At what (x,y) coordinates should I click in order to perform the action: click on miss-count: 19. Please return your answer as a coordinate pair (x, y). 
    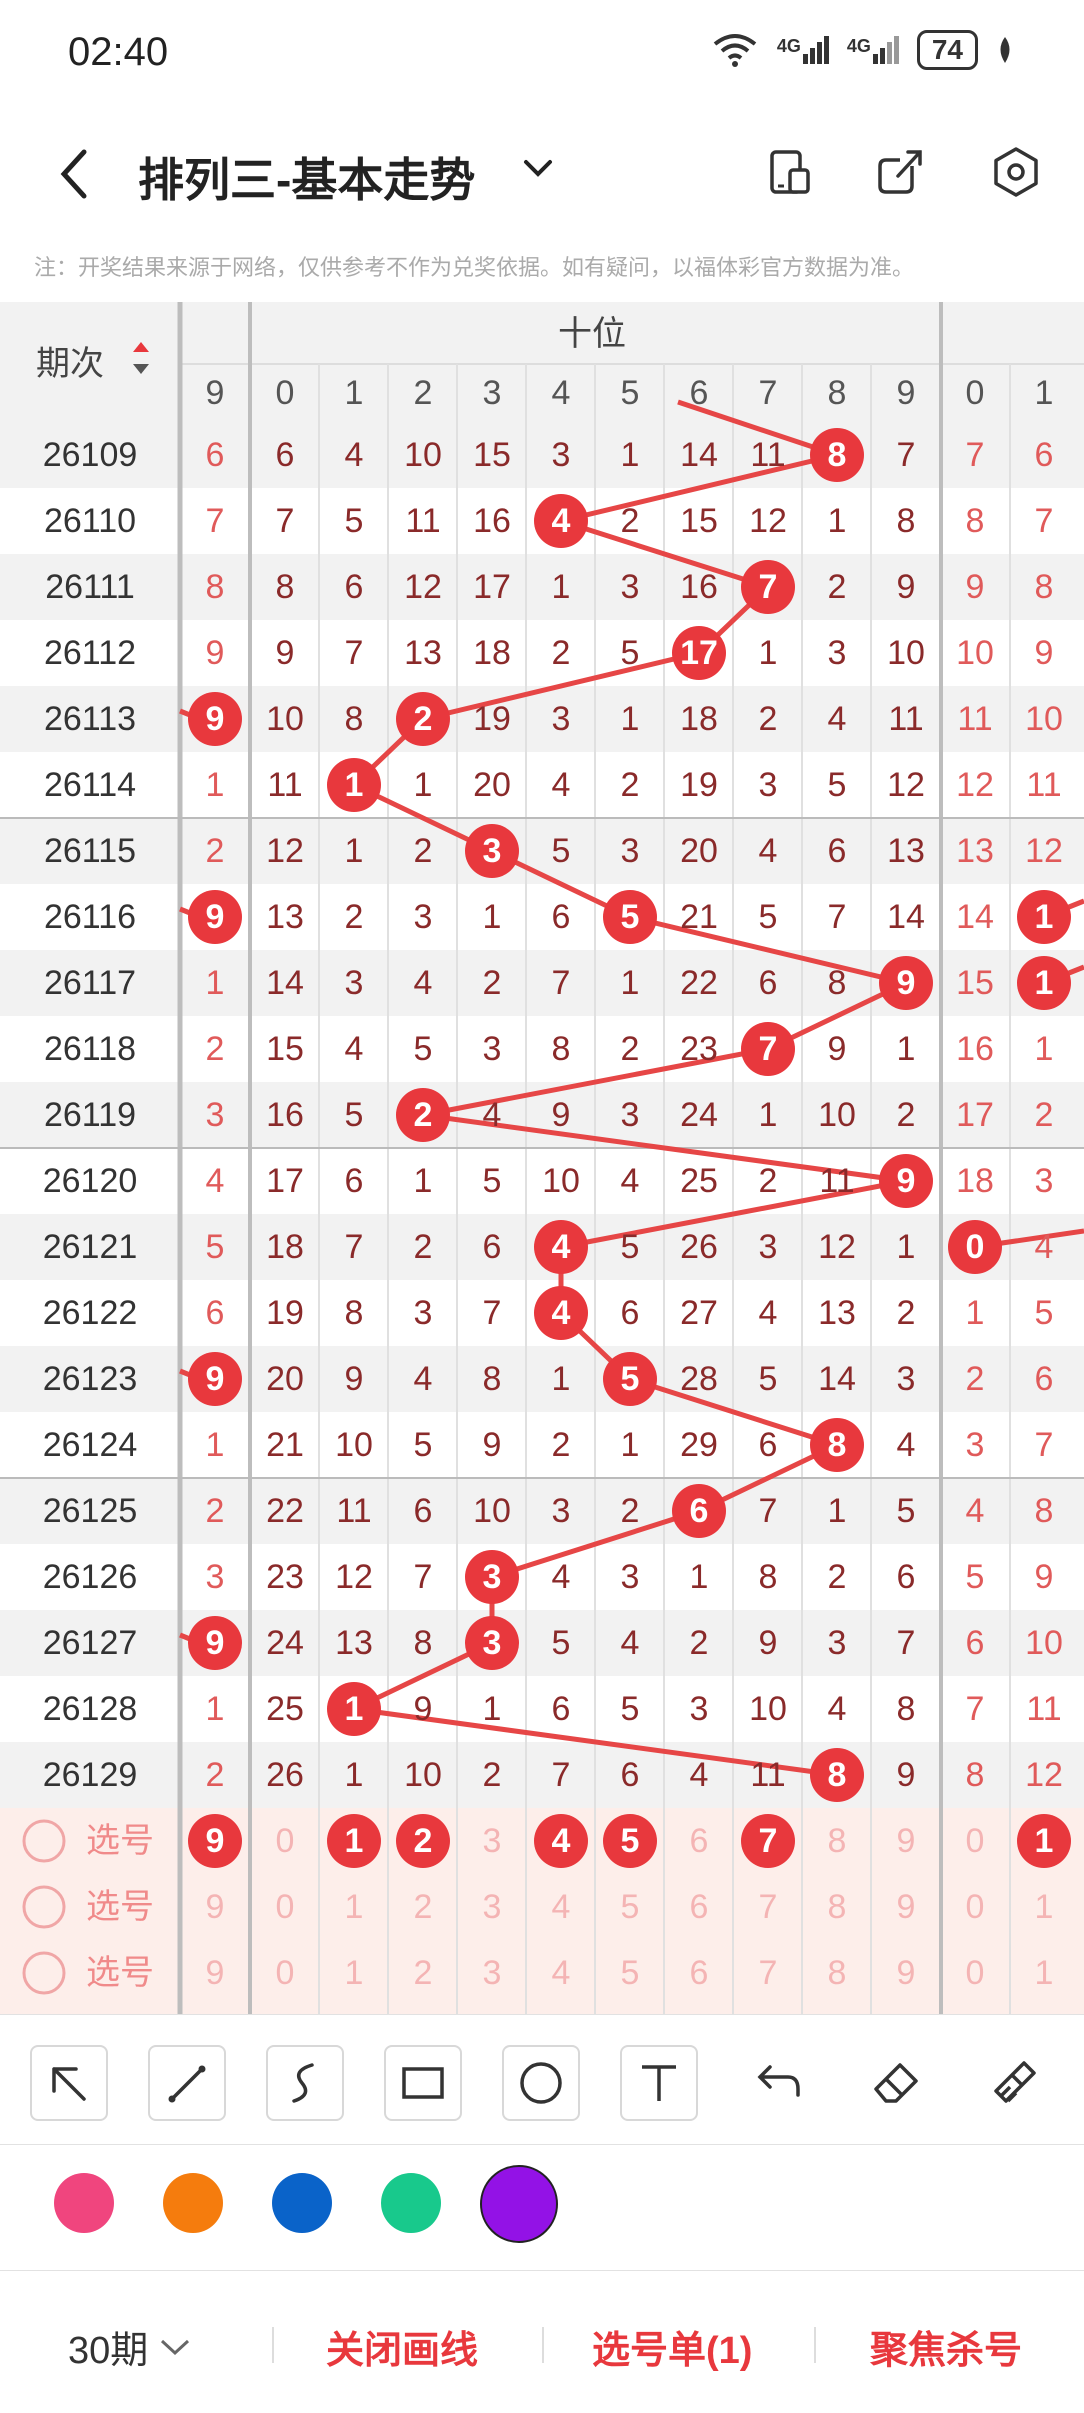
    Looking at the image, I should click on (699, 785).